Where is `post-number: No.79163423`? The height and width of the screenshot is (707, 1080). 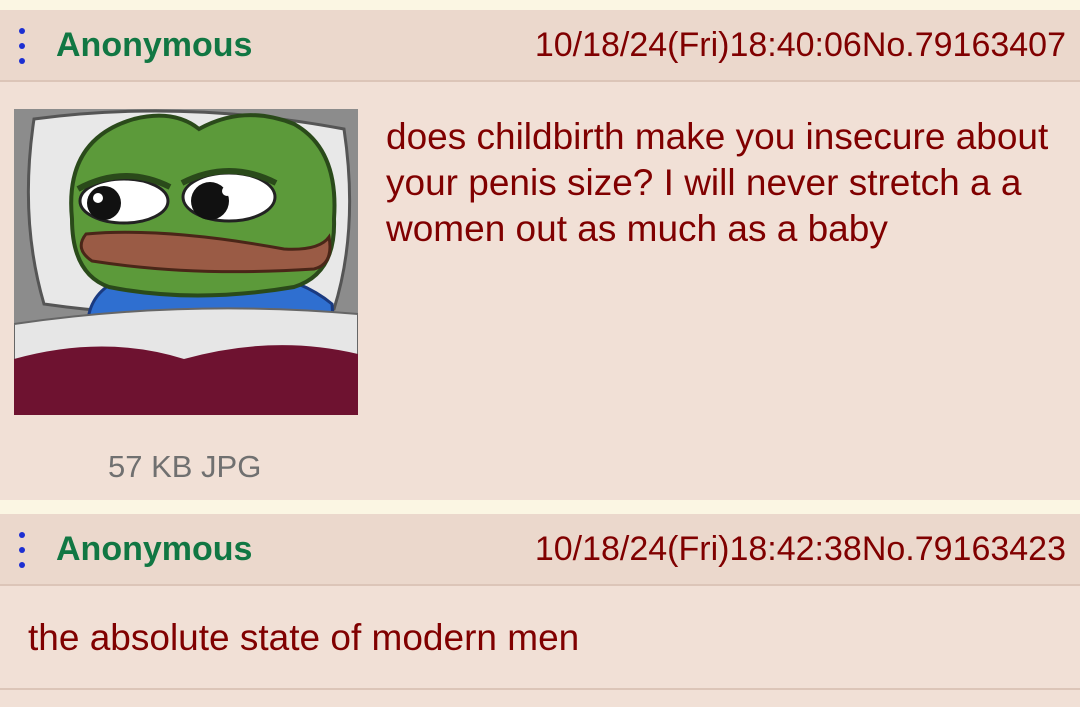
post-number: No.79163423 is located at coordinates (964, 549).